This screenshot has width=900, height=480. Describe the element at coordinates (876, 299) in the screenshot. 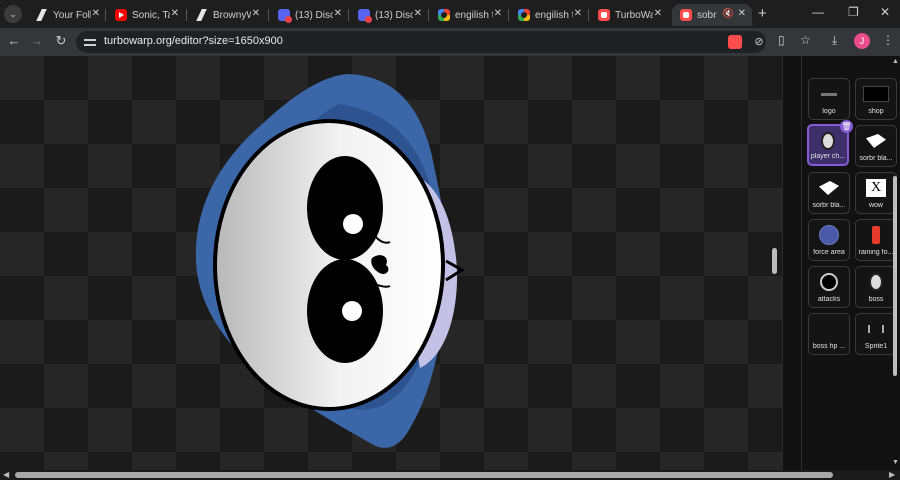

I see `sprite-name: boss` at that location.